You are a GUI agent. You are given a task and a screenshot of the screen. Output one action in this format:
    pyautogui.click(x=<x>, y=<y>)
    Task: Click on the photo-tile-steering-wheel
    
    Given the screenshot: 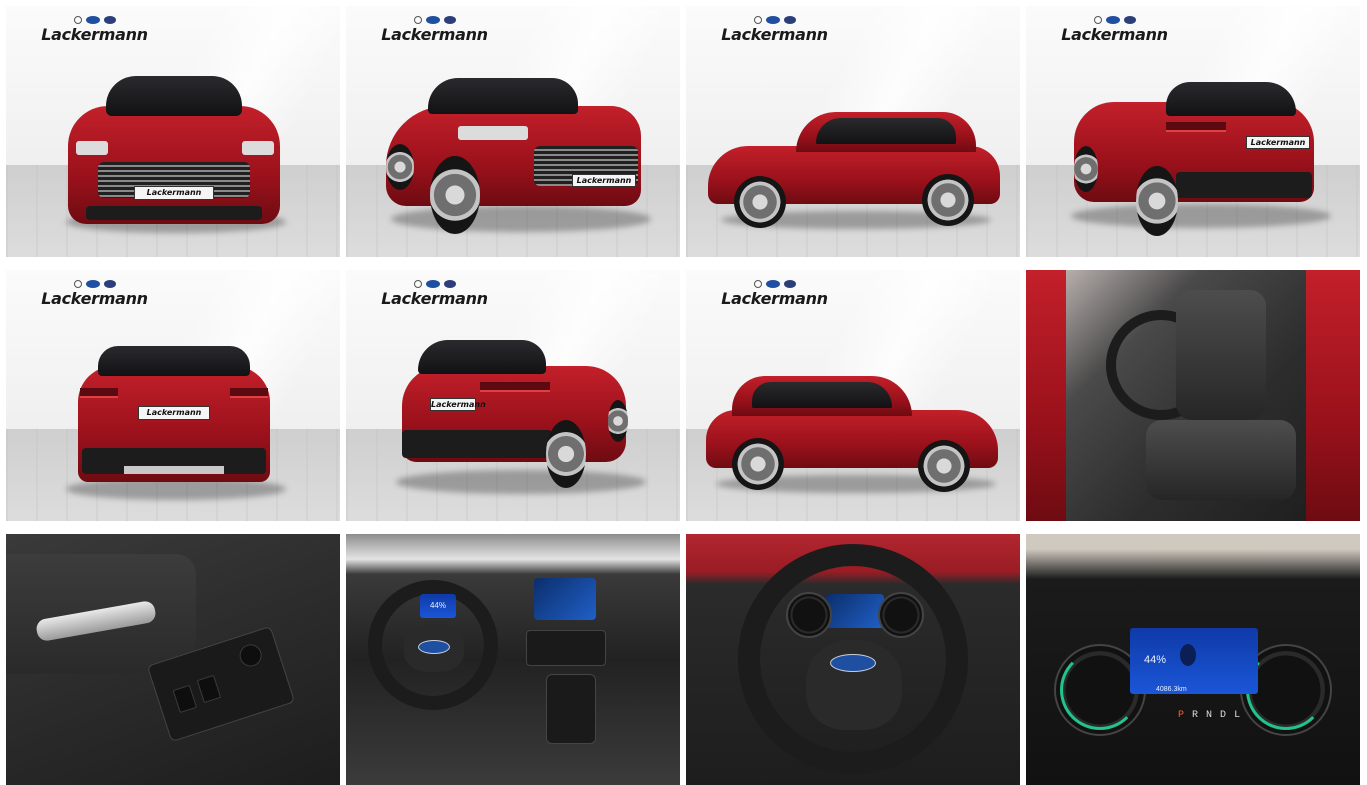 What is the action you would take?
    pyautogui.click(x=853, y=659)
    